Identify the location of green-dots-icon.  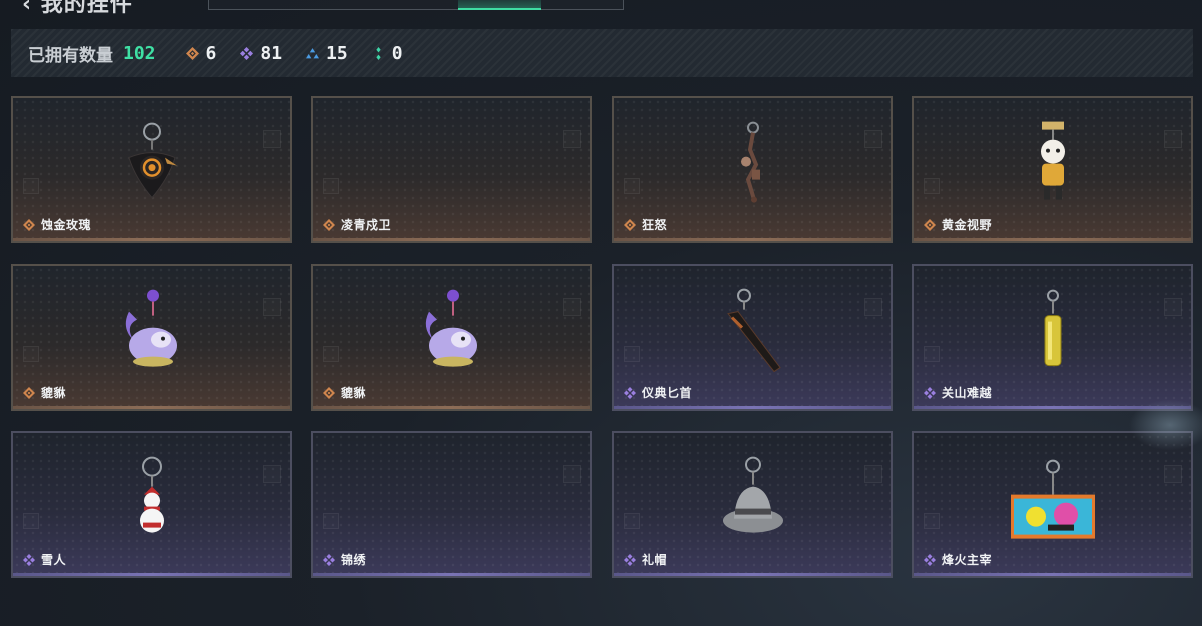
(378, 53).